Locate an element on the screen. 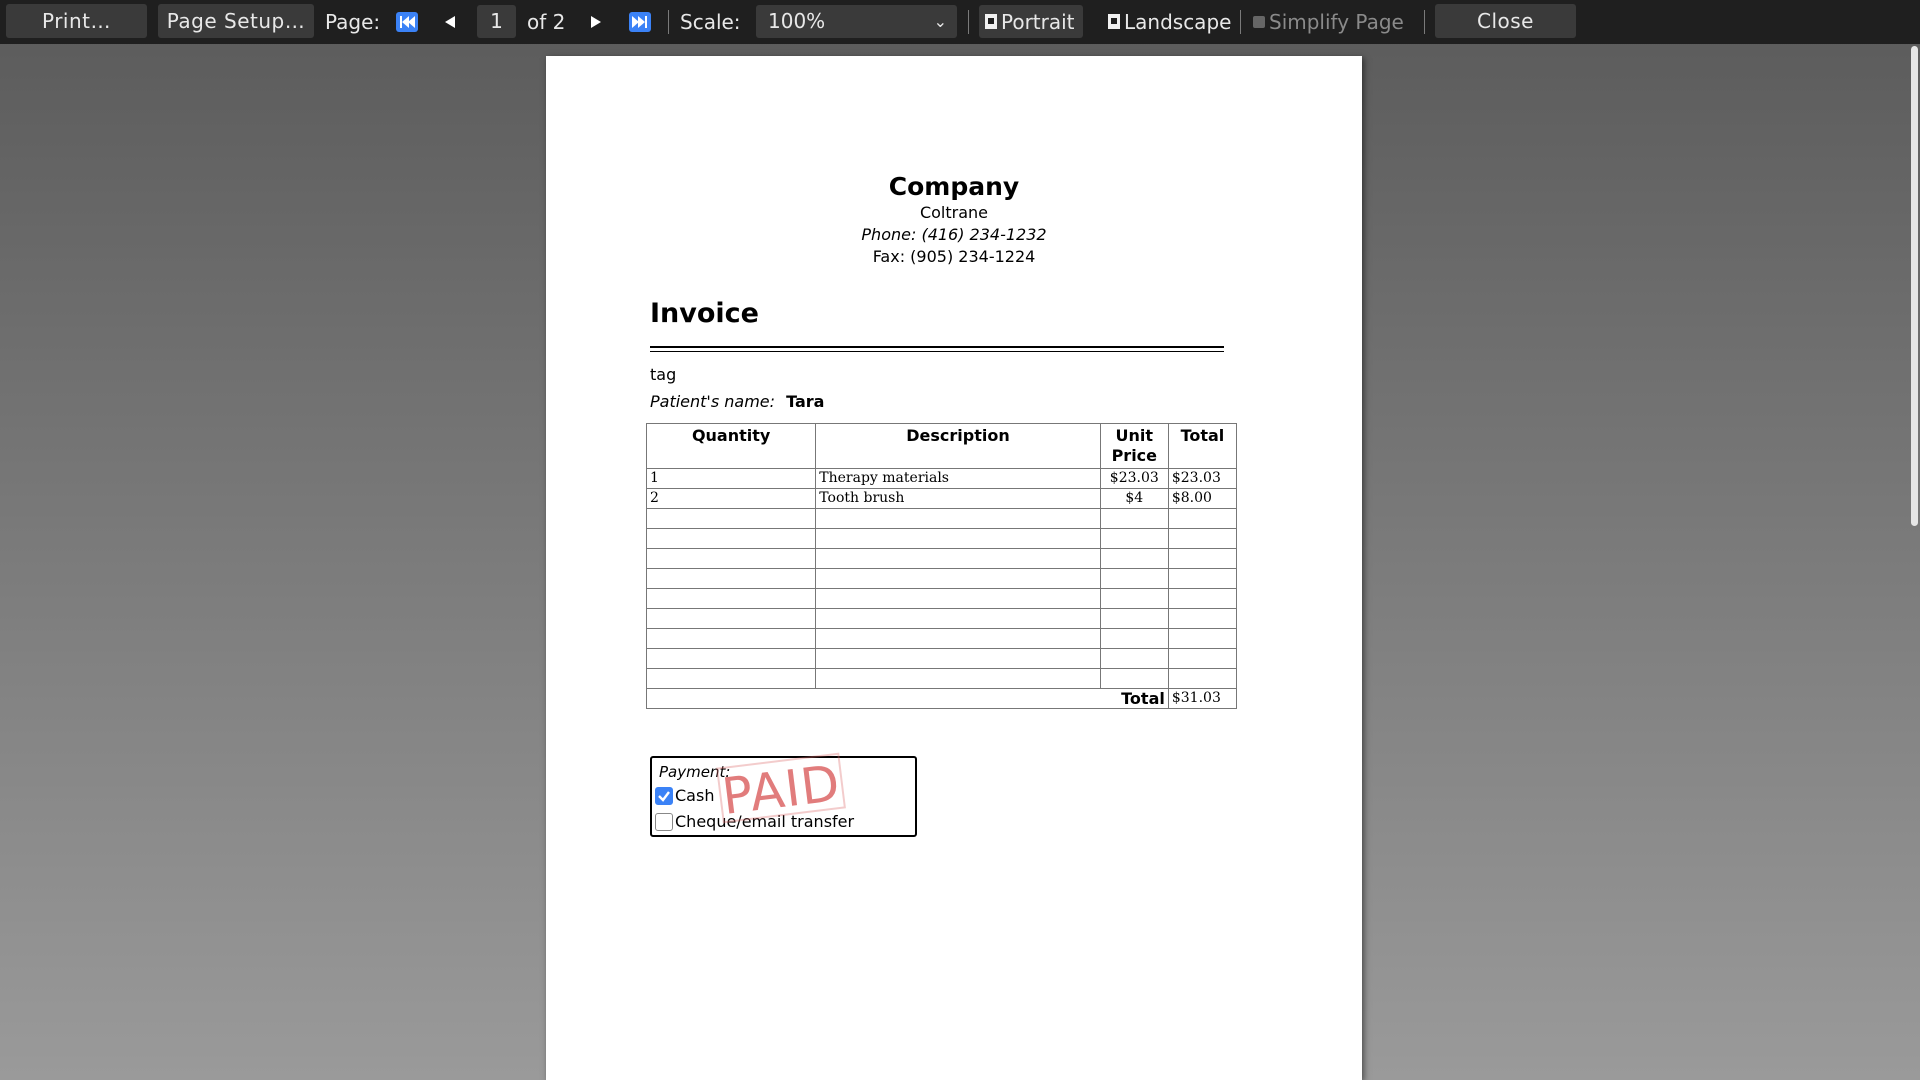 The height and width of the screenshot is (1080, 1920). close-button-label: Close is located at coordinates (1505, 21).